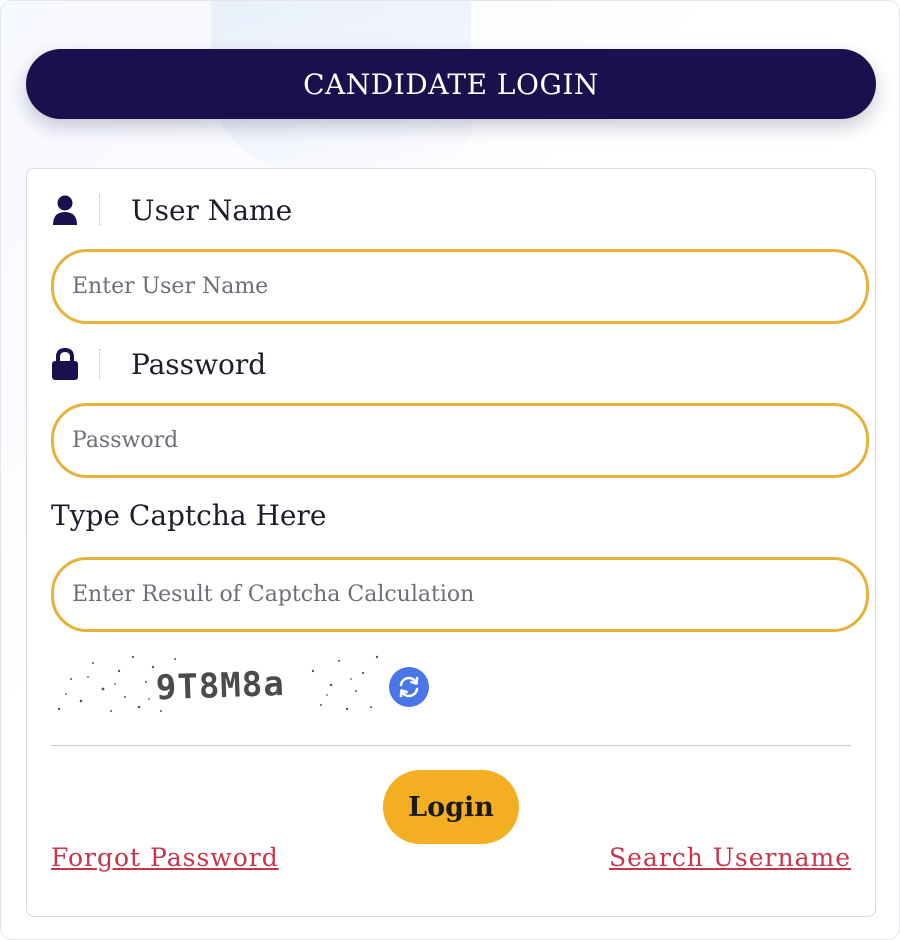  Describe the element at coordinates (730, 857) in the screenshot. I see `search-username-link: Search Username` at that location.